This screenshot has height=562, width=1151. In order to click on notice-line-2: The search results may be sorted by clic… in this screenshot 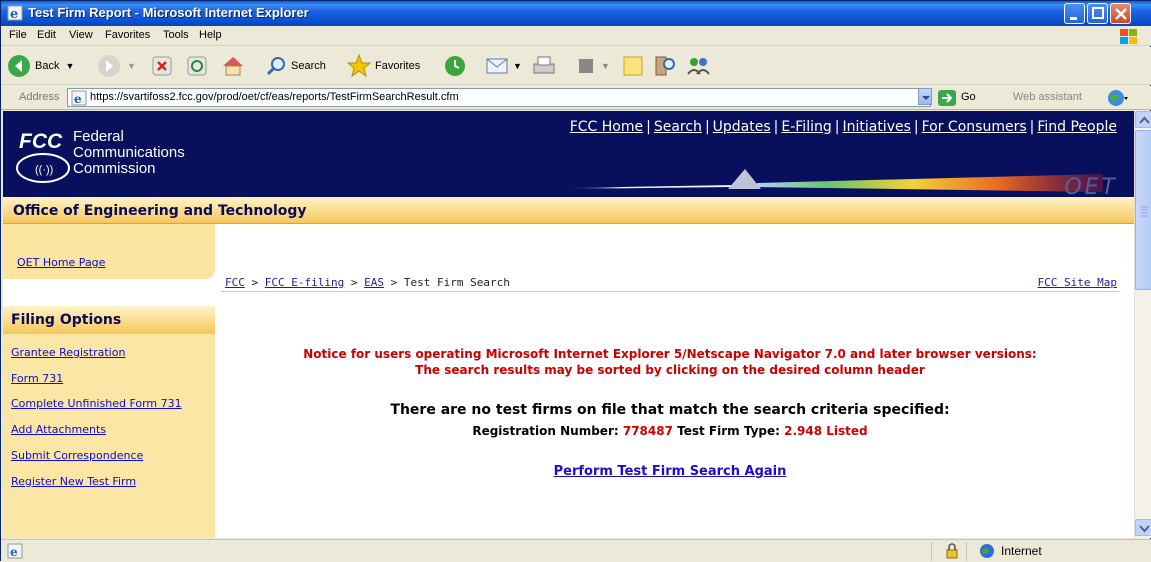, I will do `click(670, 370)`.